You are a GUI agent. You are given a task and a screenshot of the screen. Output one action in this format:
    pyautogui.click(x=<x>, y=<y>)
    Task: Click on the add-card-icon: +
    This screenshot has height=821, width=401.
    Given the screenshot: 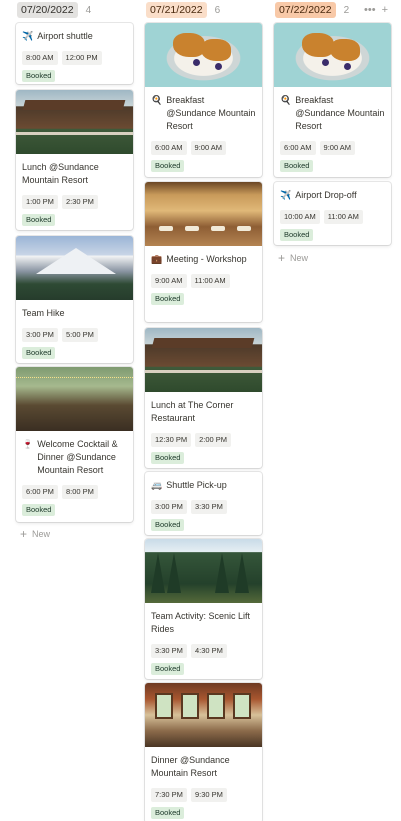 What is the action you would take?
    pyautogui.click(x=385, y=10)
    